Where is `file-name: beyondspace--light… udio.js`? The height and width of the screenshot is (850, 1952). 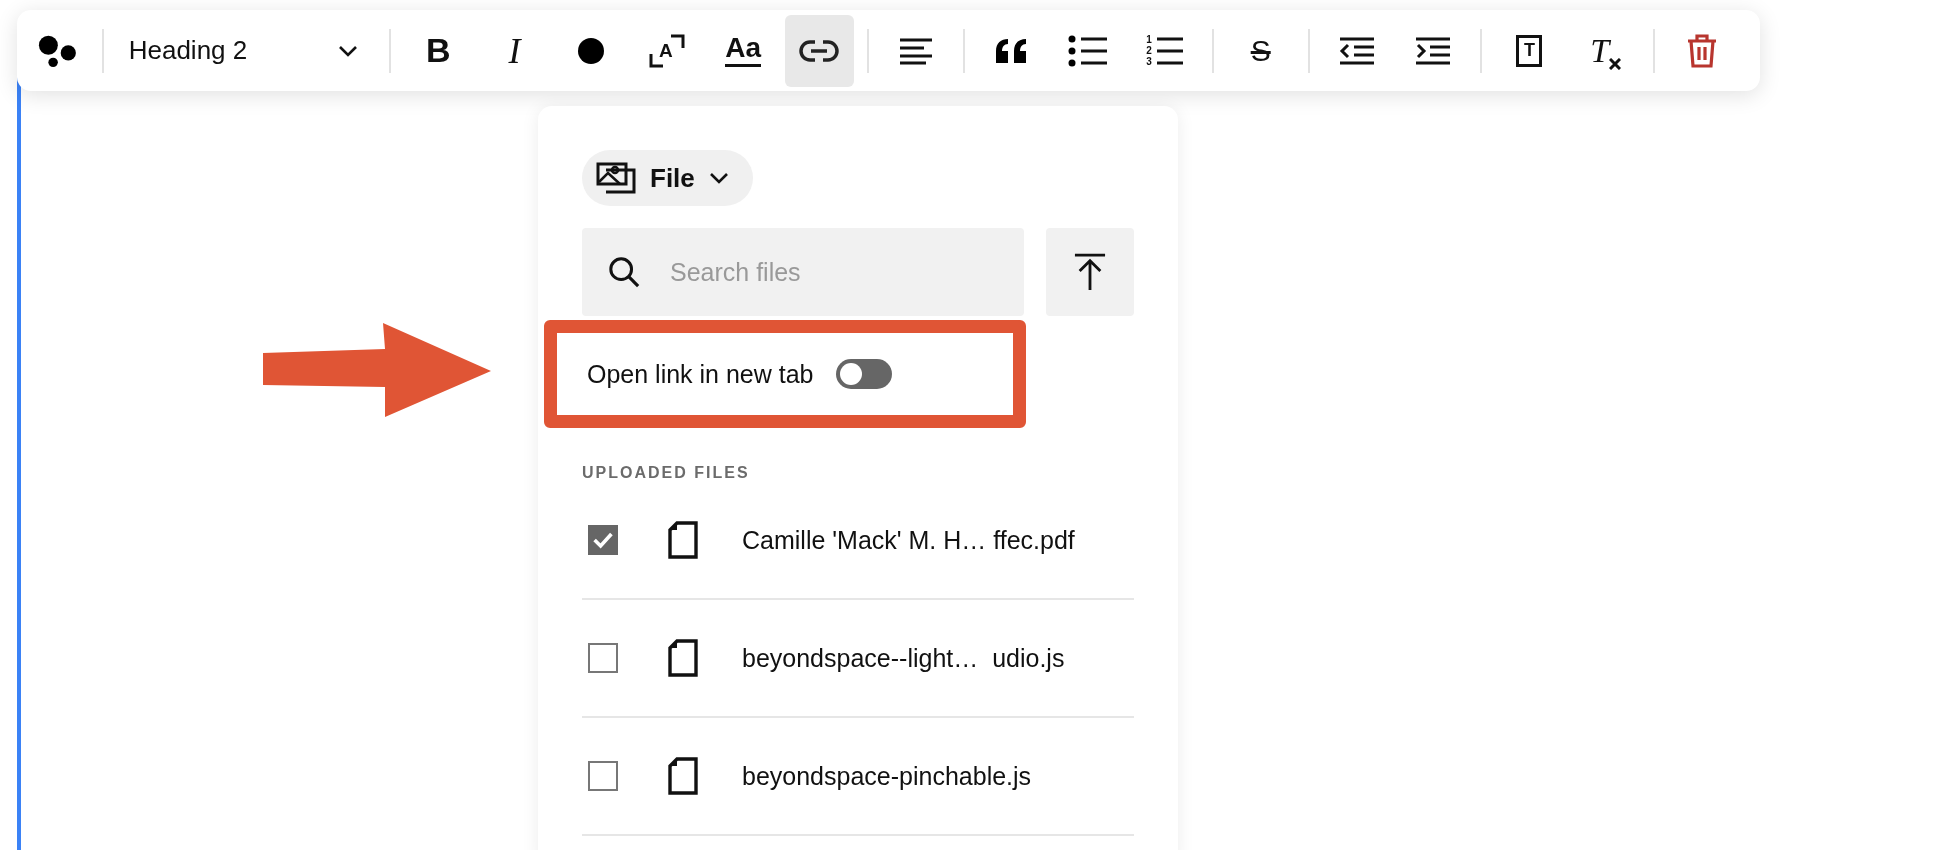 file-name: beyondspace--light… udio.js is located at coordinates (903, 658).